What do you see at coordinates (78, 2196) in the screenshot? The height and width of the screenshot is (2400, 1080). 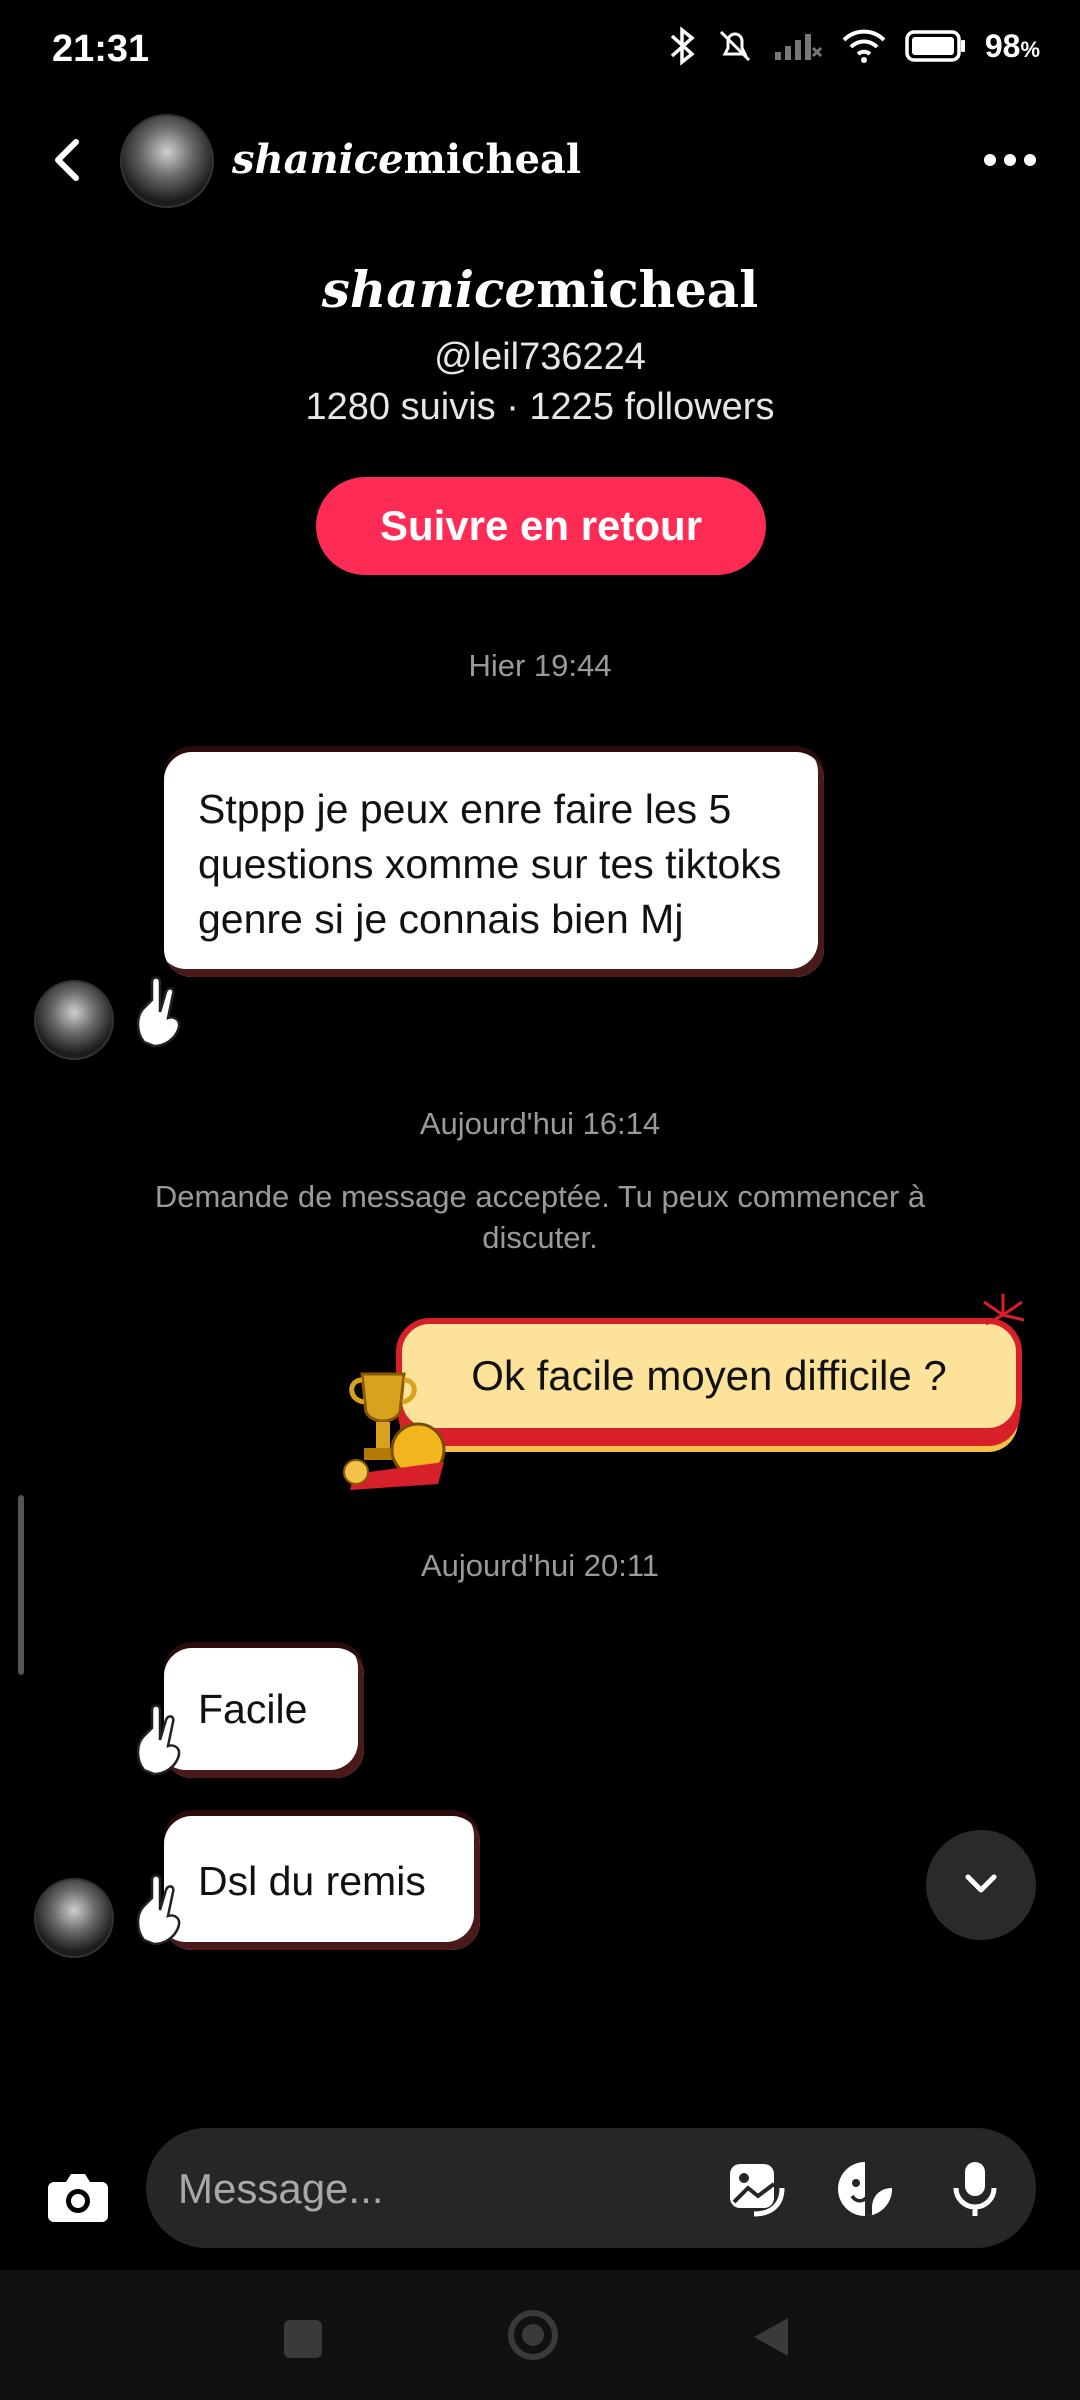 I see `camera-icon` at bounding box center [78, 2196].